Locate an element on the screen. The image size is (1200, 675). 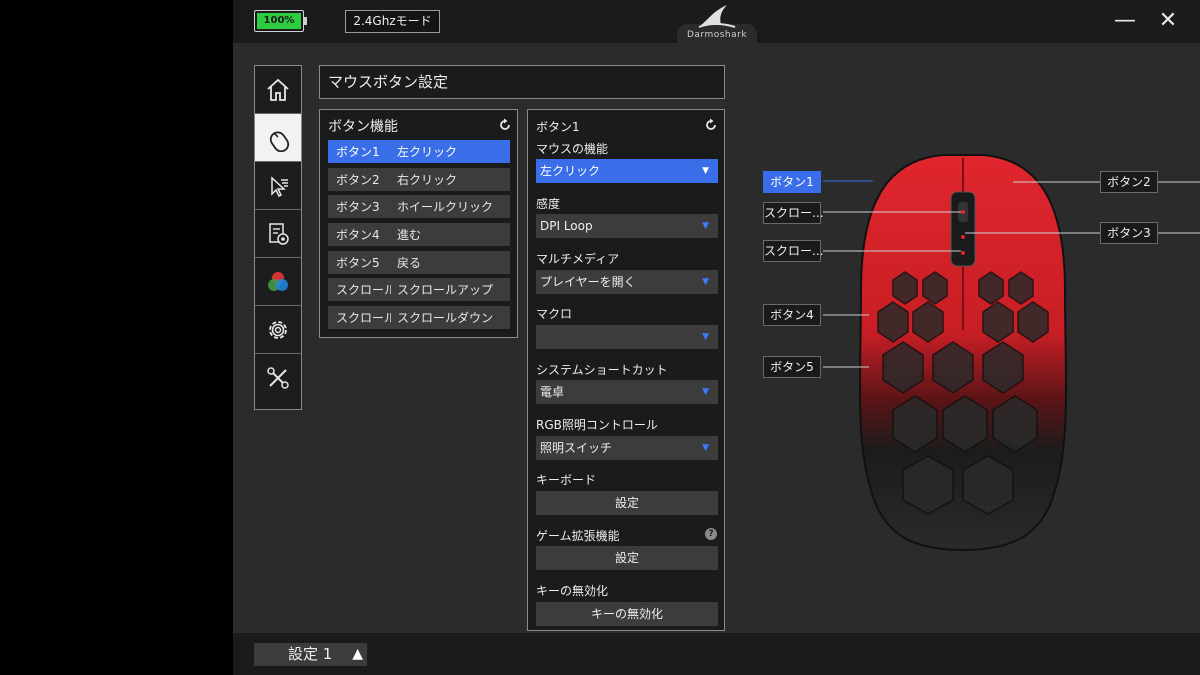
sidebar-item-tools is located at coordinates (278, 378).